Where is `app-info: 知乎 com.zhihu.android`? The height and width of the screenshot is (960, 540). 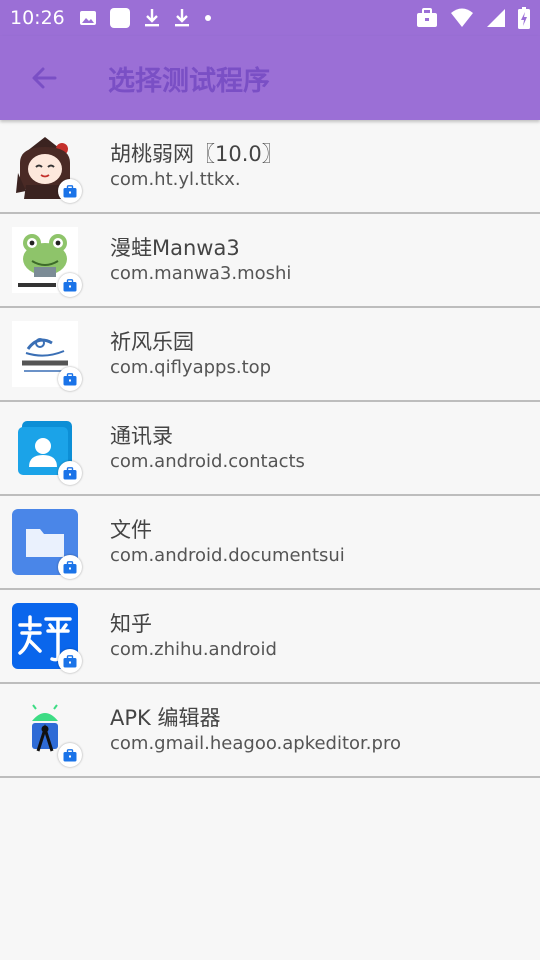
app-info: 知乎 com.zhihu.android is located at coordinates (193, 636).